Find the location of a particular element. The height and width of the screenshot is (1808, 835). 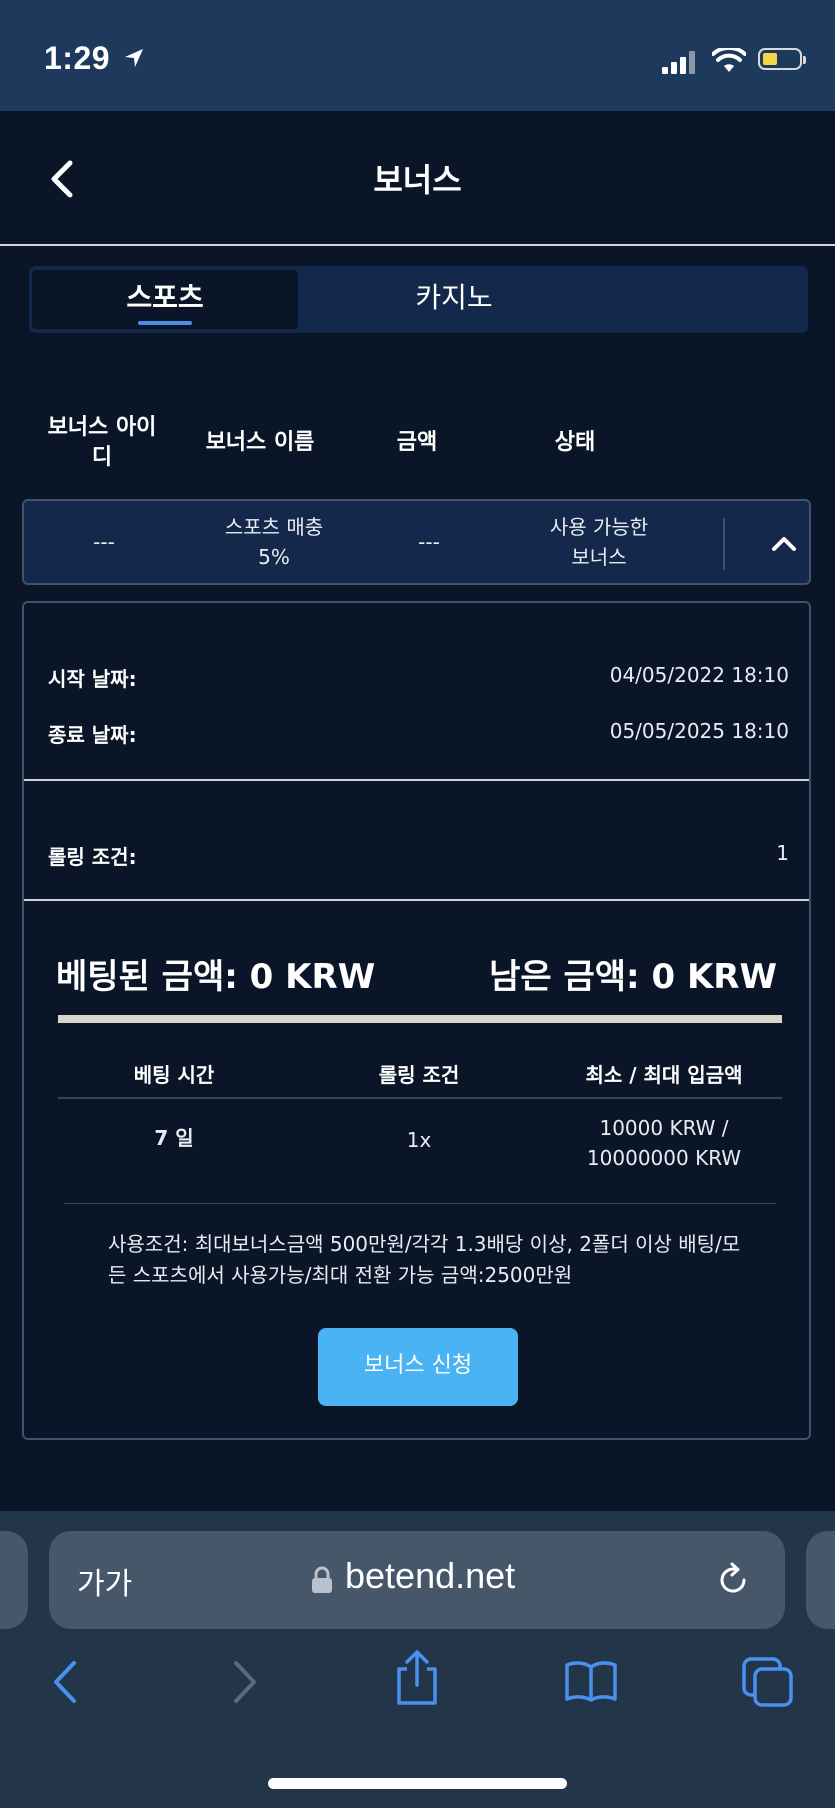

bonus-status-cell: 사용 가능한 보너스 is located at coordinates (599, 542).